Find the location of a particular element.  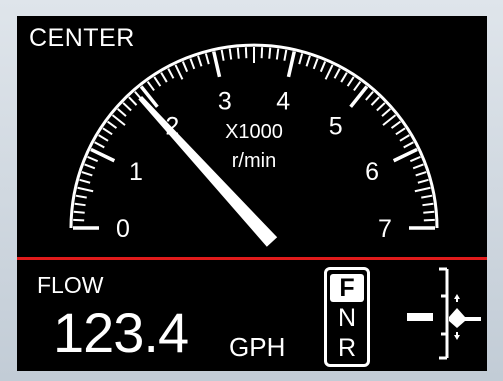

tach-multiplier-label: X1000 is located at coordinates (254, 132).